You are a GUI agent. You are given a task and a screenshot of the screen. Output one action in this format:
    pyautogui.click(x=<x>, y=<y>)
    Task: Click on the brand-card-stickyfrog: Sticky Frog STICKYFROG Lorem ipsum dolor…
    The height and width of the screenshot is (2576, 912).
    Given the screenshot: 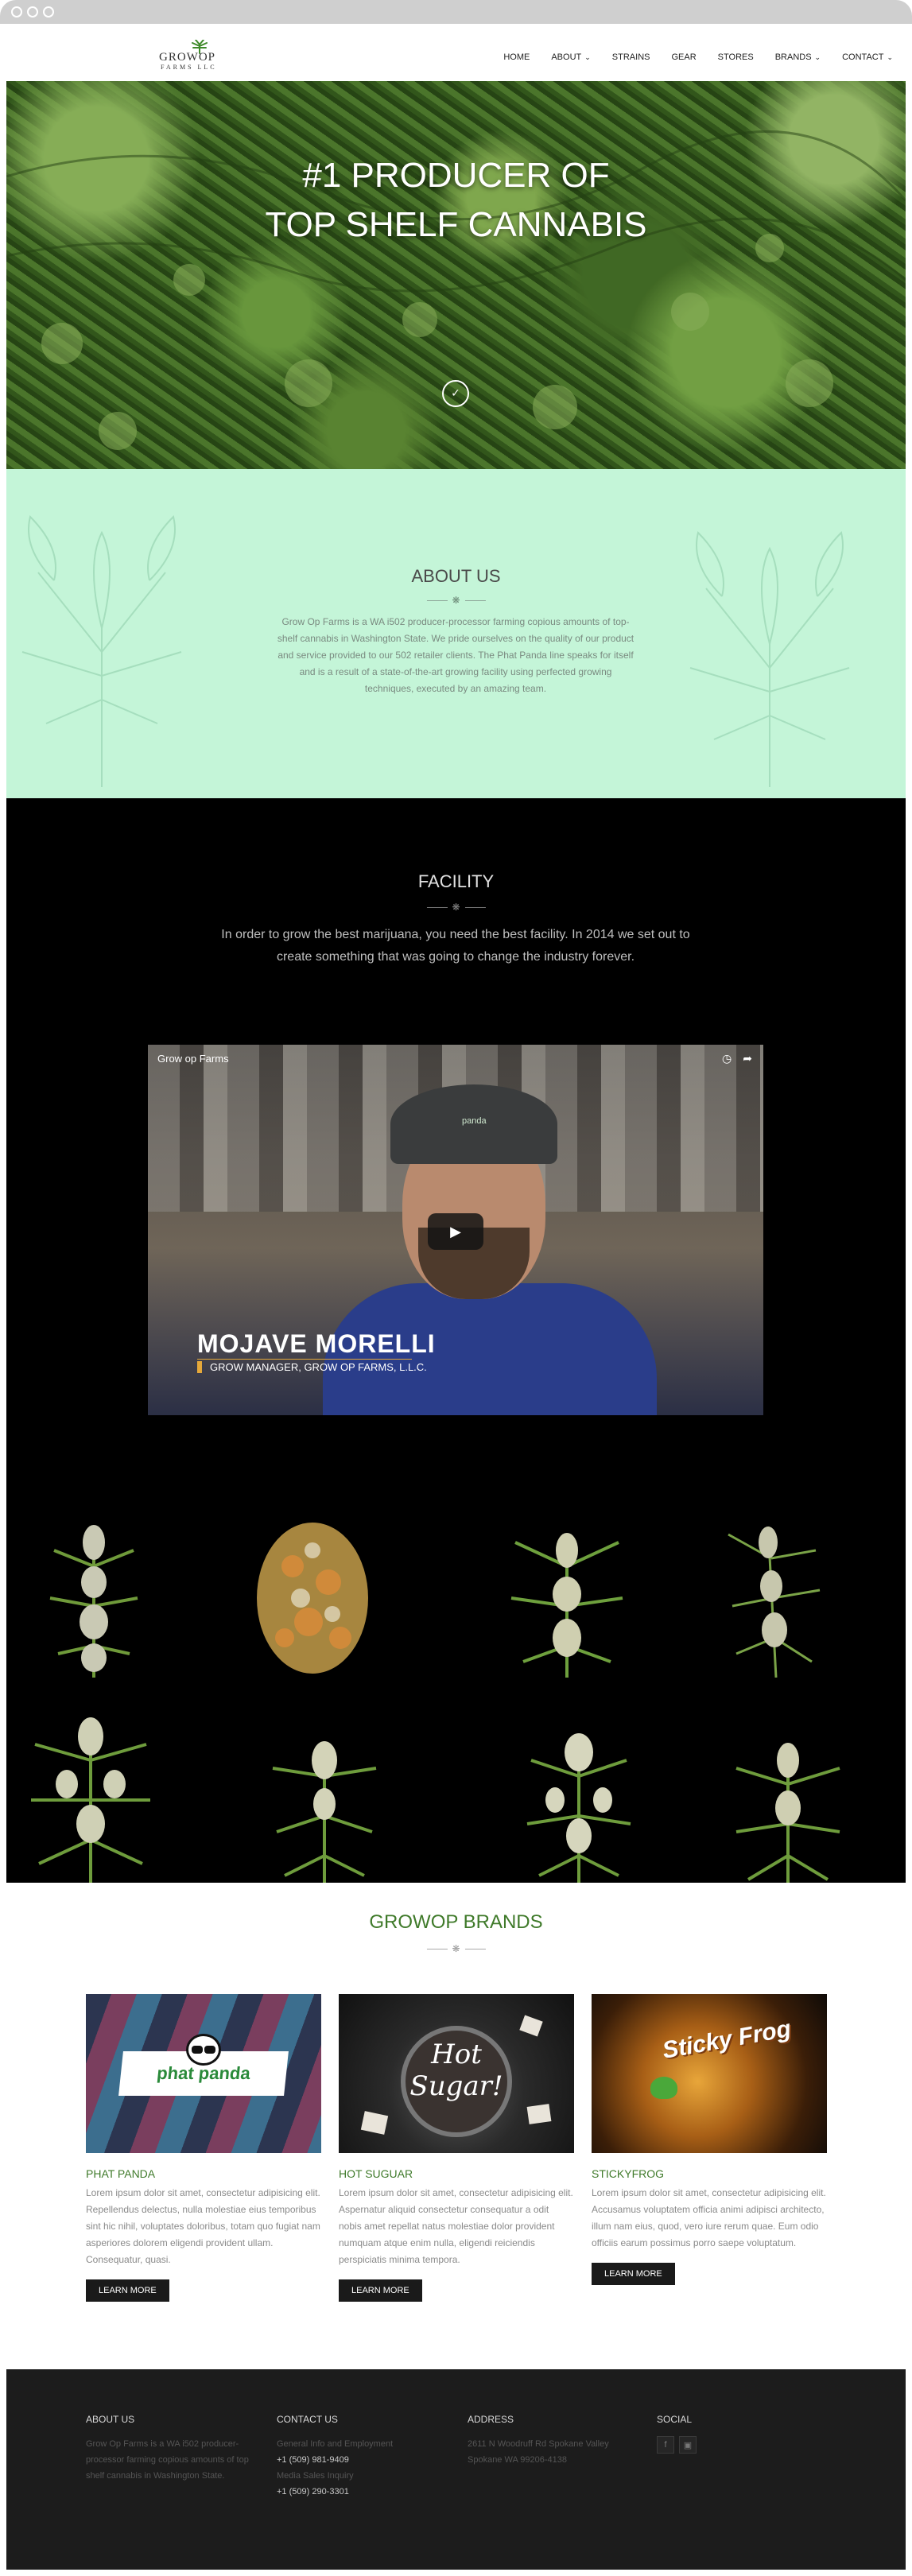 What is the action you would take?
    pyautogui.click(x=709, y=2139)
    